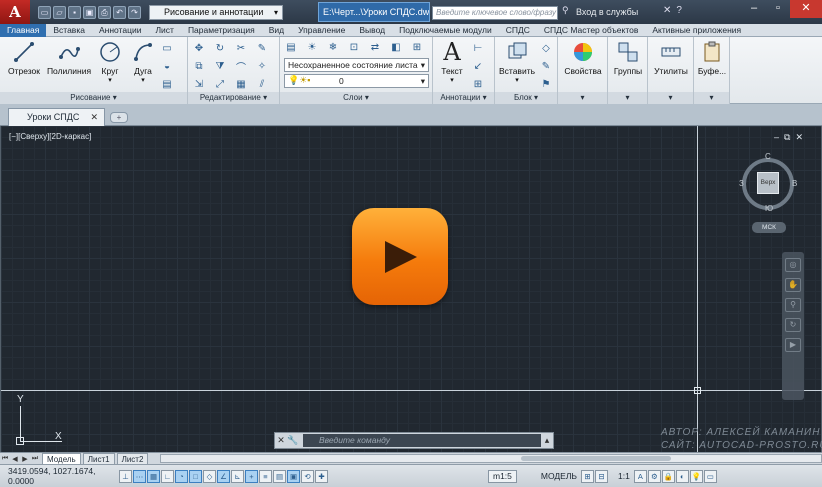 This screenshot has width=822, height=487. Describe the element at coordinates (710, 476) in the screenshot. I see `clean-screen-icon: ▭` at that location.